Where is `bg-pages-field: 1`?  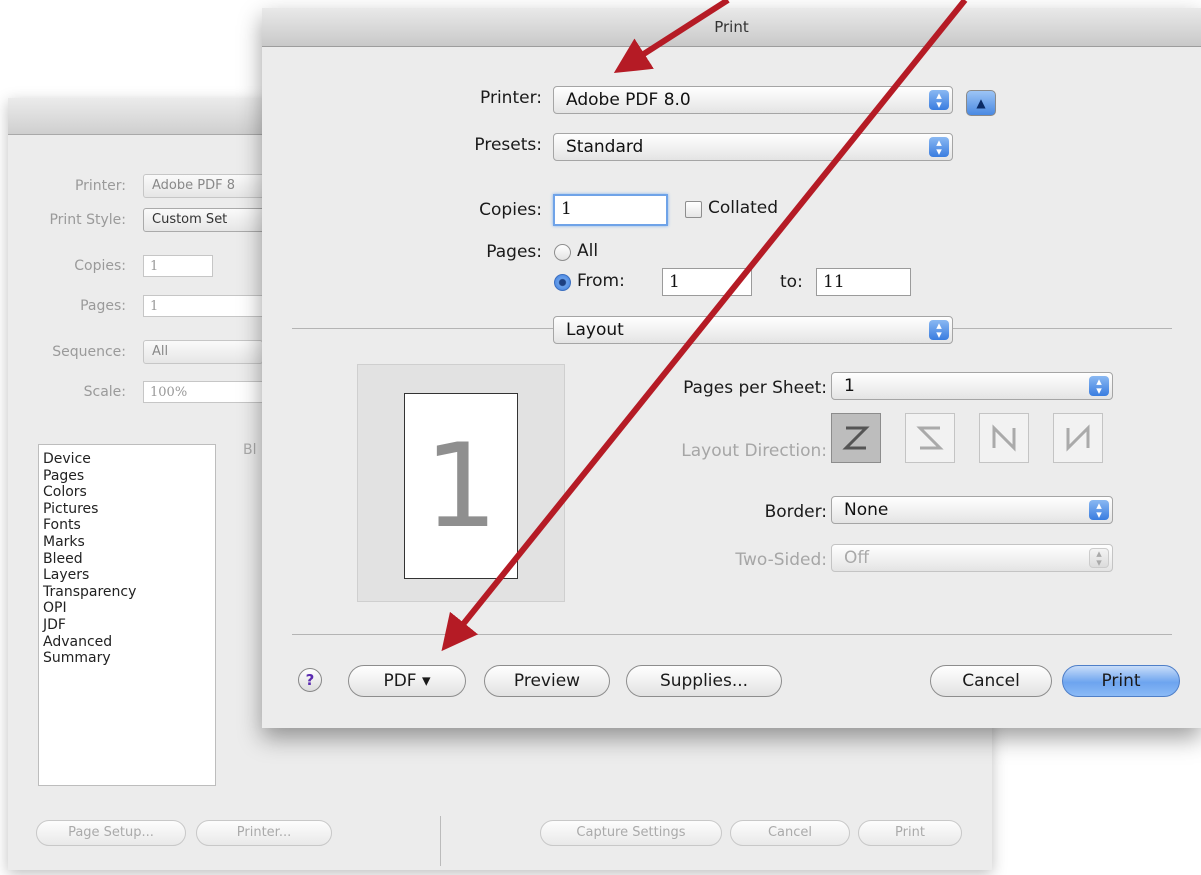 bg-pages-field: 1 is located at coordinates (203, 306).